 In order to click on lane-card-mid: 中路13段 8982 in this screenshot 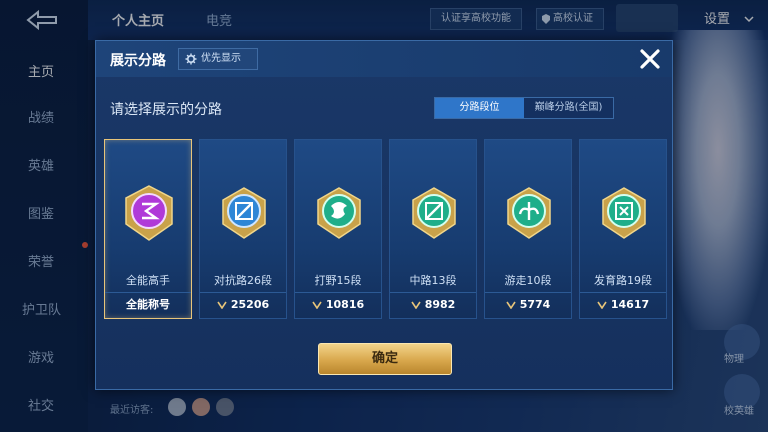, I will do `click(433, 229)`.